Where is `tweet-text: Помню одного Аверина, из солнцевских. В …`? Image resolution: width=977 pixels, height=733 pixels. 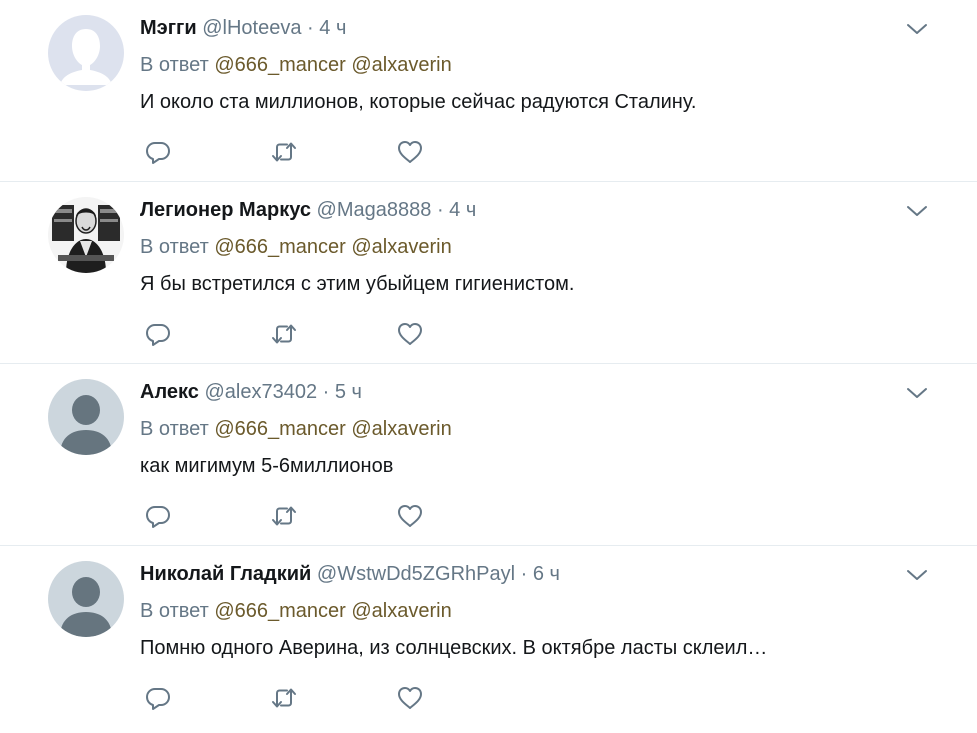
tweet-text: Помню одного Аверина, из солнцевских. В … is located at coordinates (454, 648).